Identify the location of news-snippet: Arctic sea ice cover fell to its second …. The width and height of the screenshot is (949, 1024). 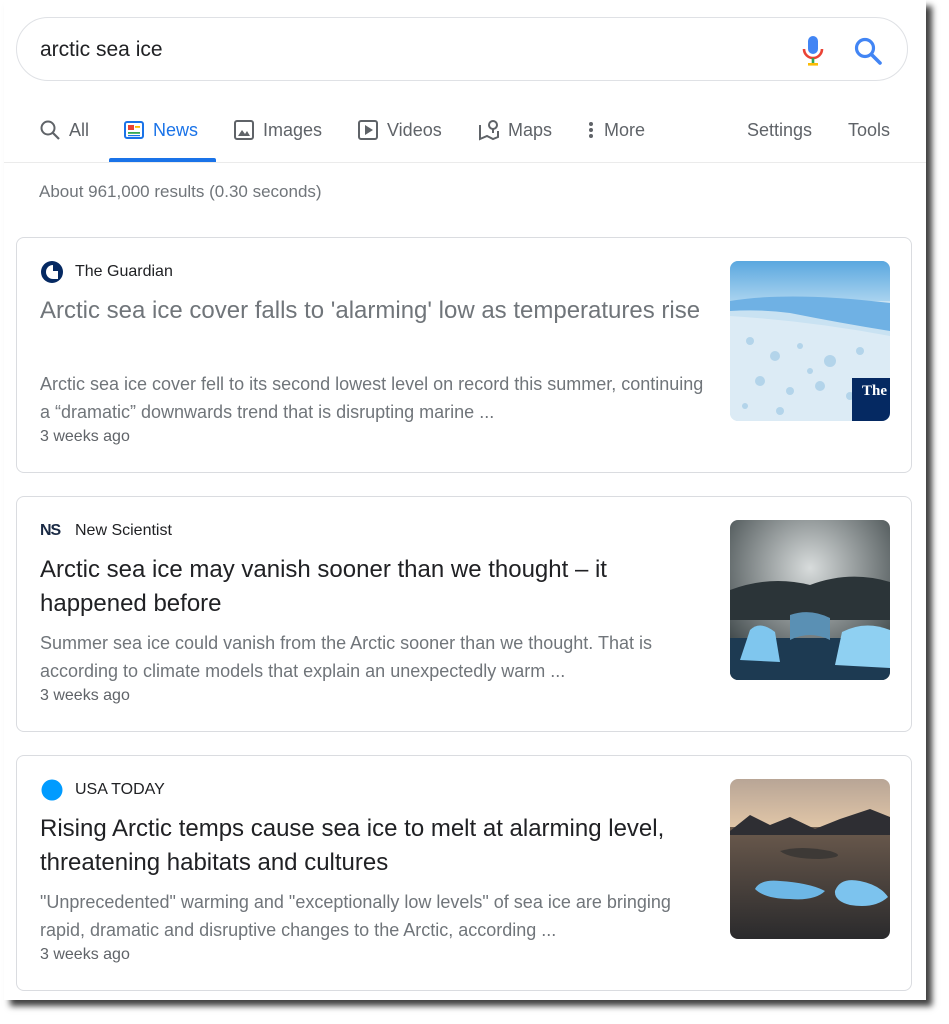
(372, 398).